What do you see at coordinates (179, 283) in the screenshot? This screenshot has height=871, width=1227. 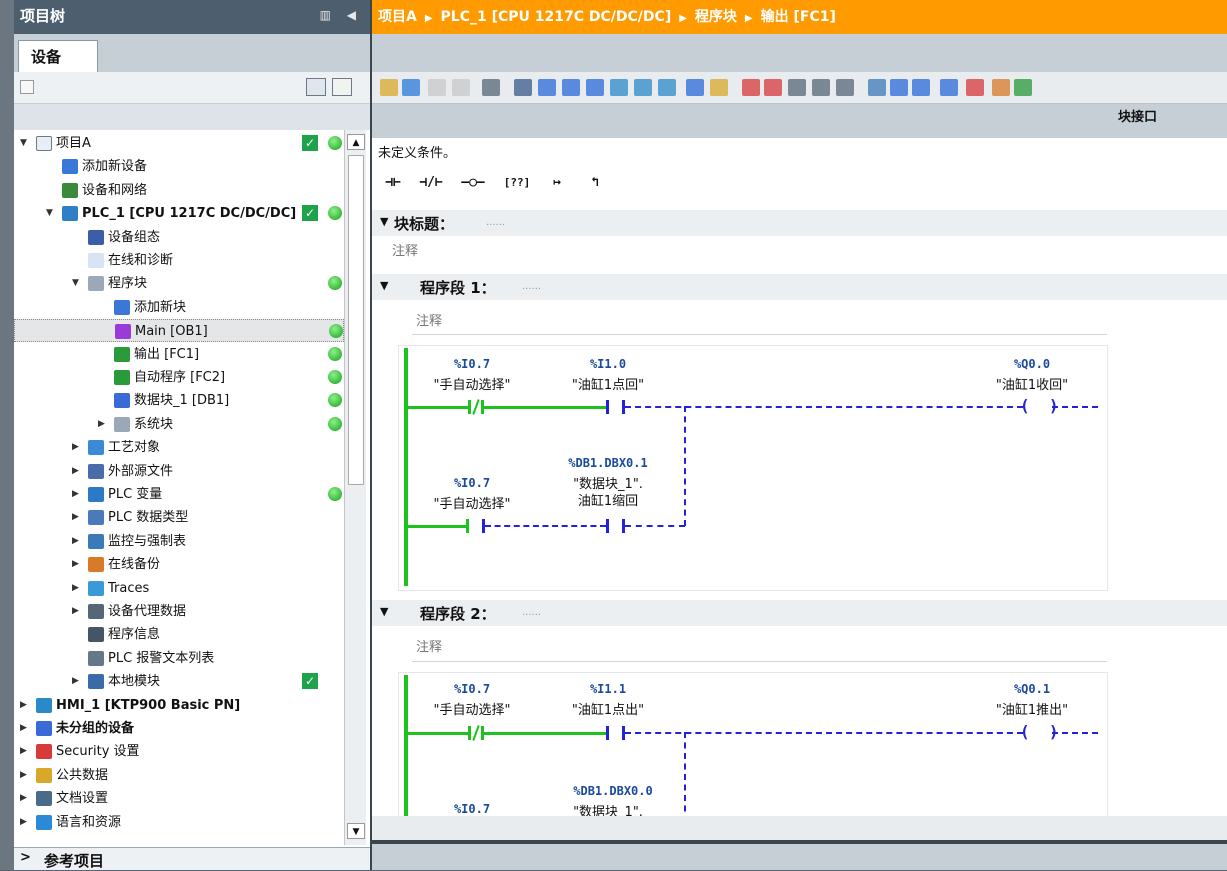 I see `tree-item: ▼ 程序块` at bounding box center [179, 283].